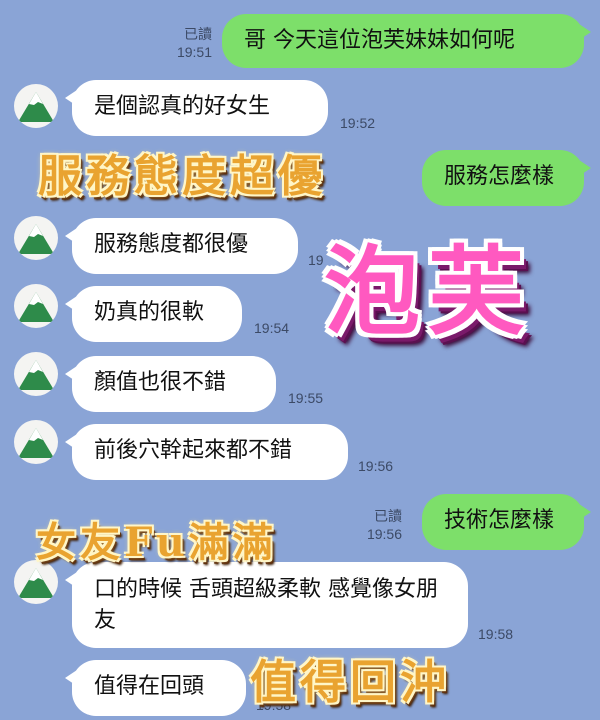  What do you see at coordinates (358, 123) in the screenshot?
I see `message-time: 19:52` at bounding box center [358, 123].